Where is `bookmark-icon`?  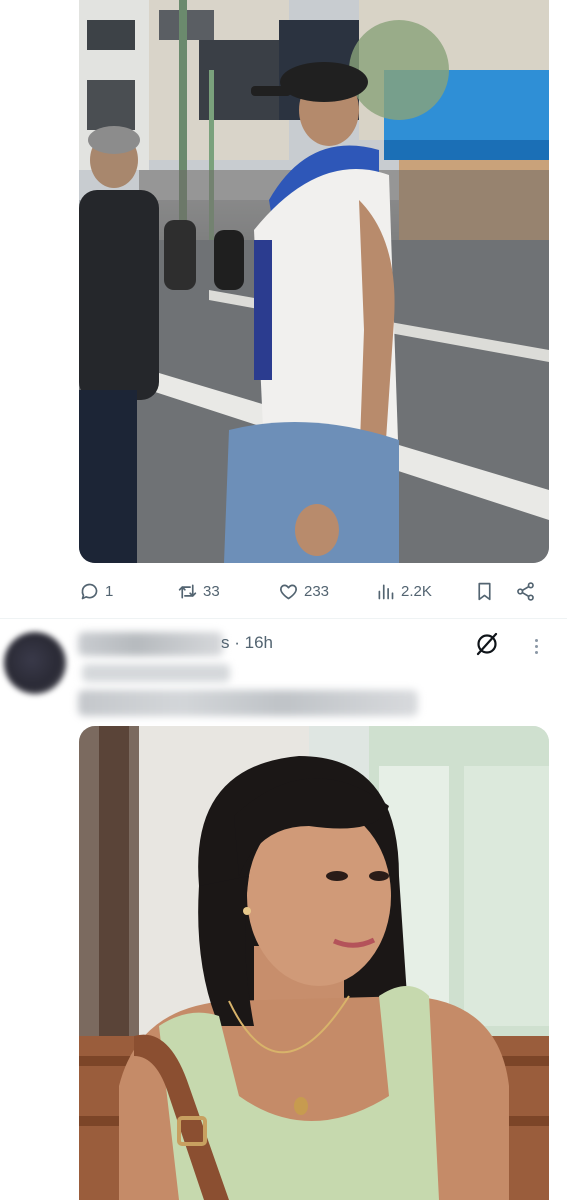
bookmark-icon is located at coordinates (484, 591).